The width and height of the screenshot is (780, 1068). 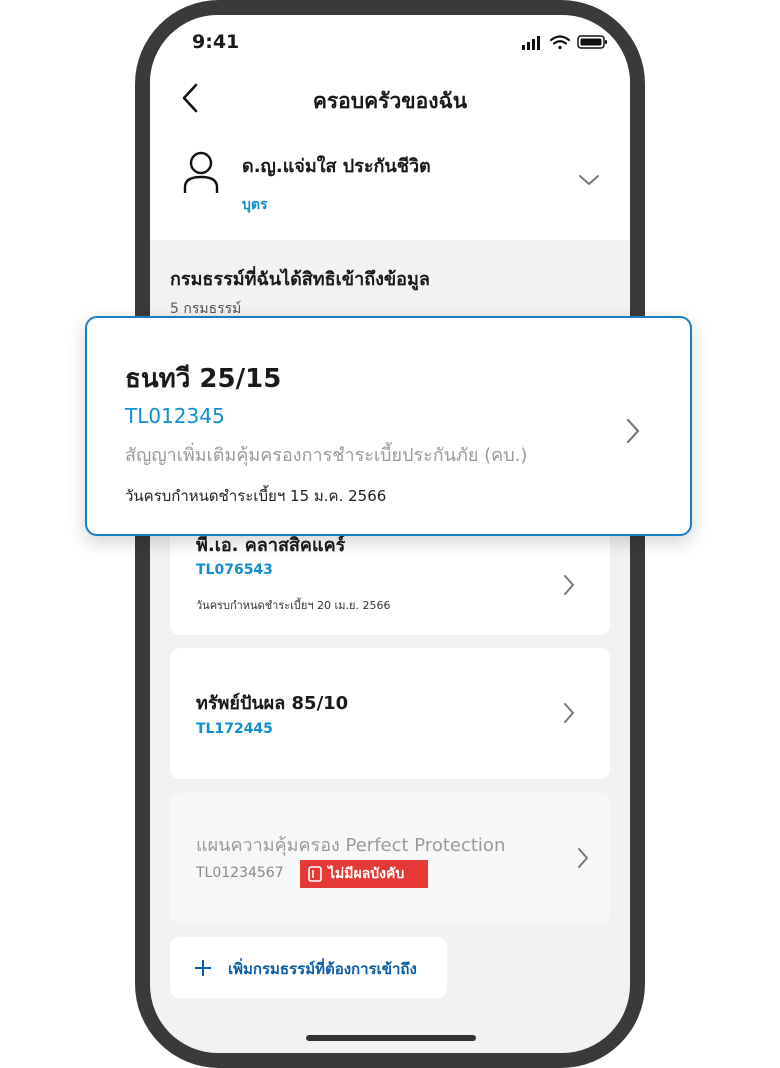 I want to click on policy-number: TL076543, so click(x=234, y=570).